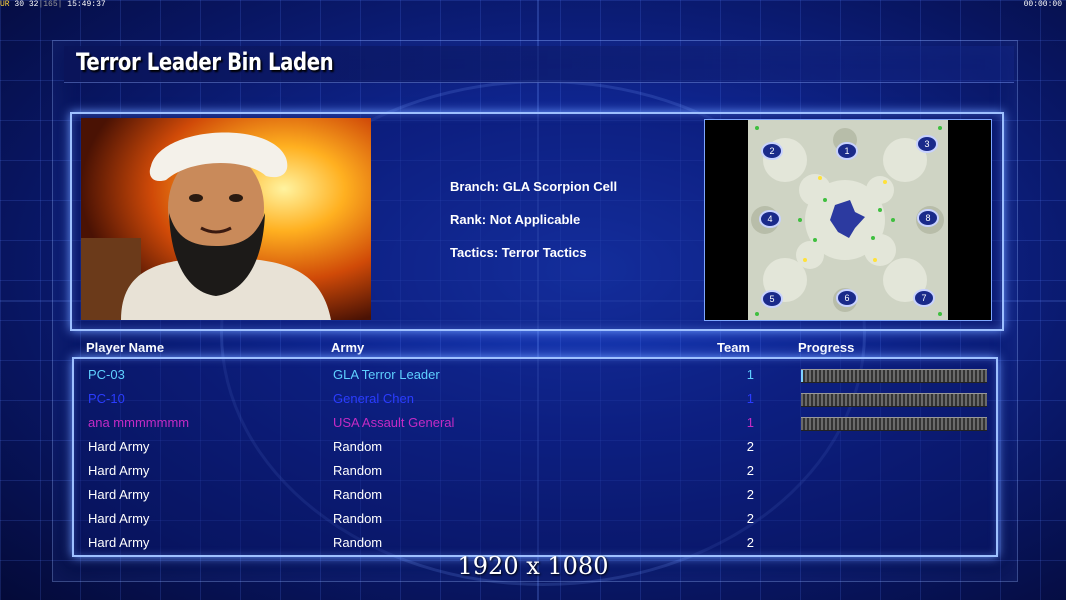 The height and width of the screenshot is (600, 1066). Describe the element at coordinates (373, 398) in the screenshot. I see `player-army: General Chen` at that location.